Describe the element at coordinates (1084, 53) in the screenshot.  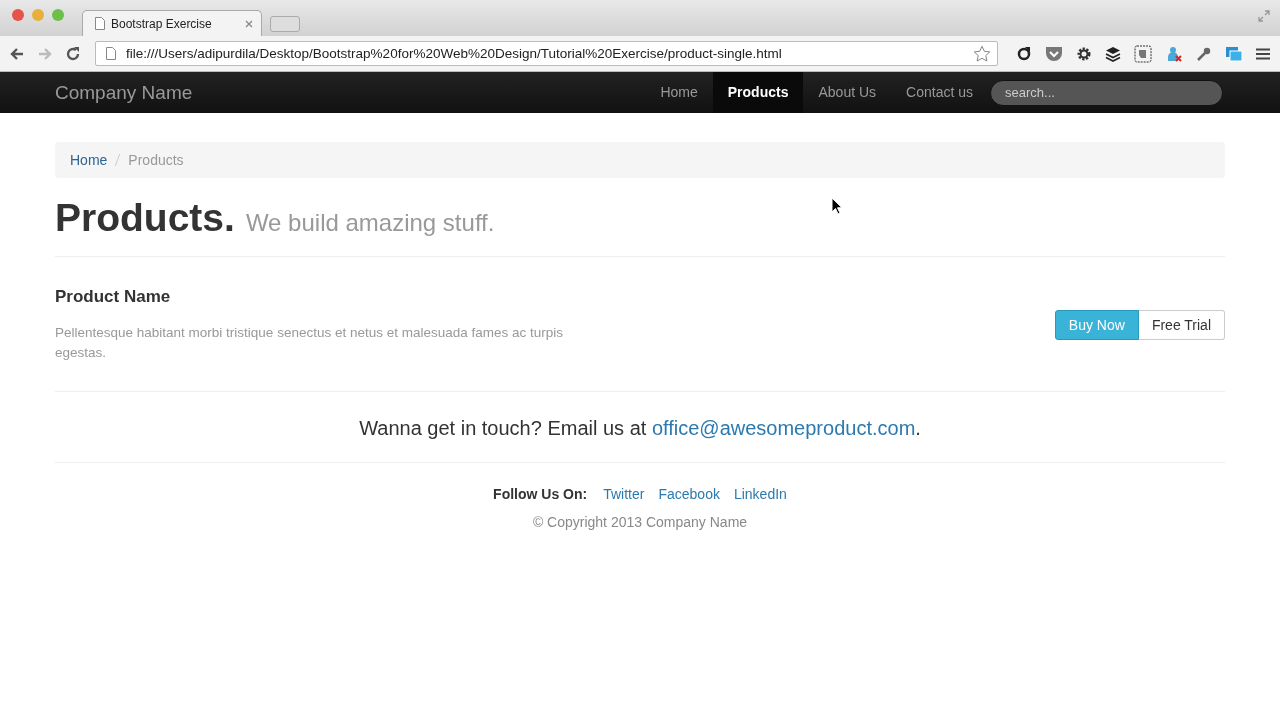
I see `settings-icon` at that location.